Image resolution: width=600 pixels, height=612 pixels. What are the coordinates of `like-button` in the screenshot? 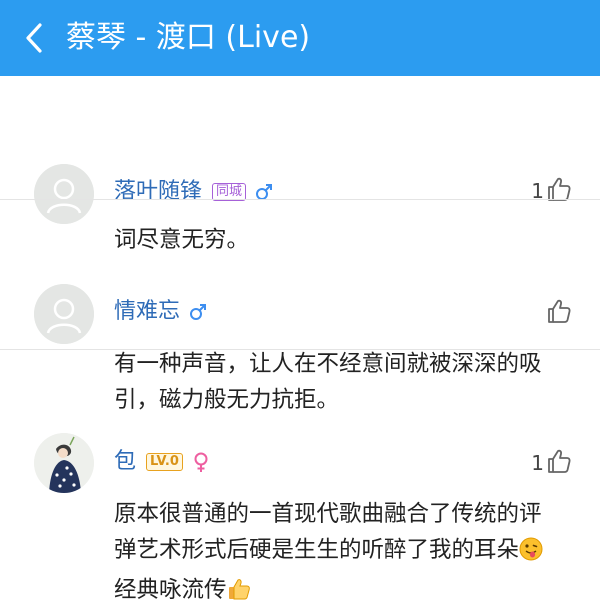 It's located at (558, 311).